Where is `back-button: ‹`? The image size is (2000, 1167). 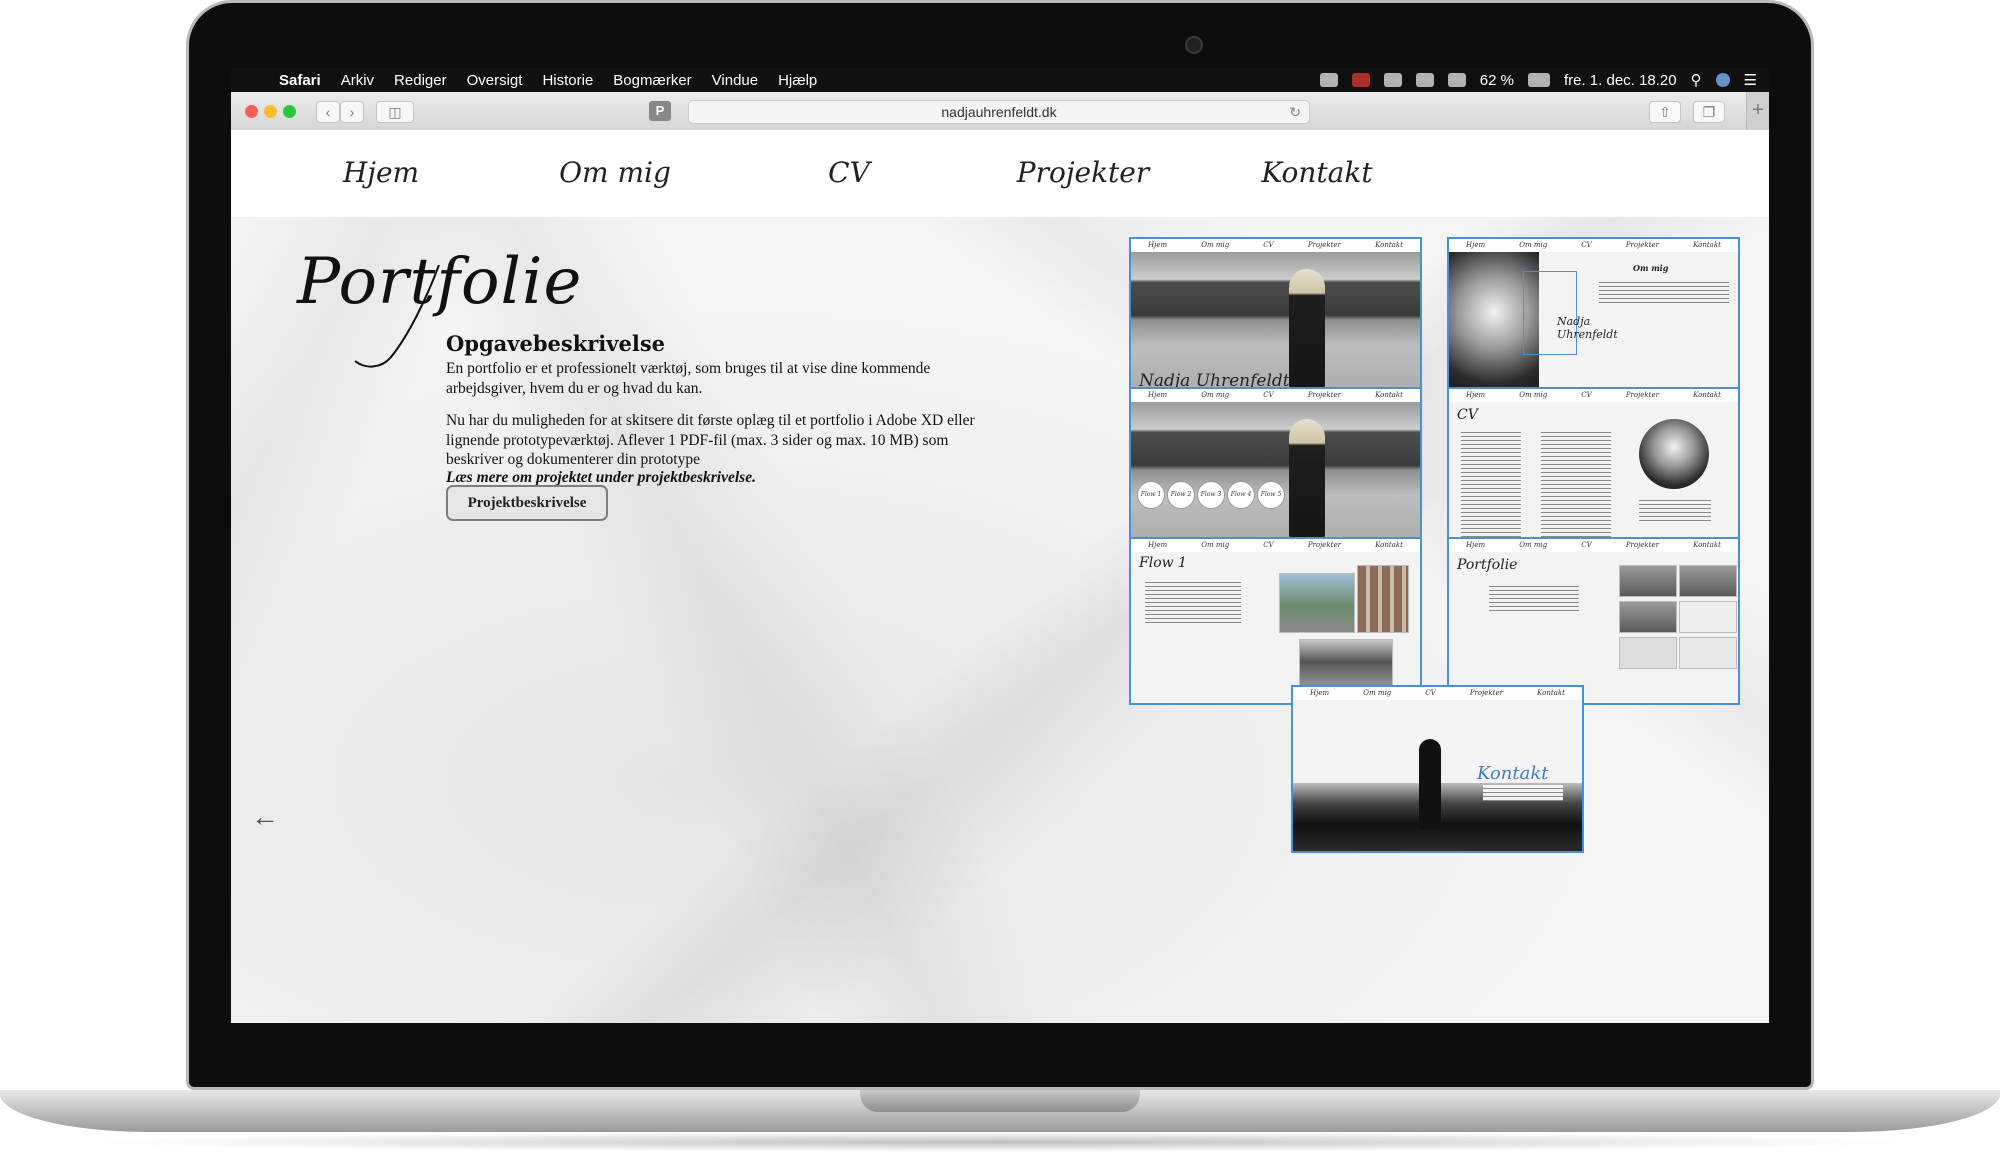 back-button: ‹ is located at coordinates (328, 112).